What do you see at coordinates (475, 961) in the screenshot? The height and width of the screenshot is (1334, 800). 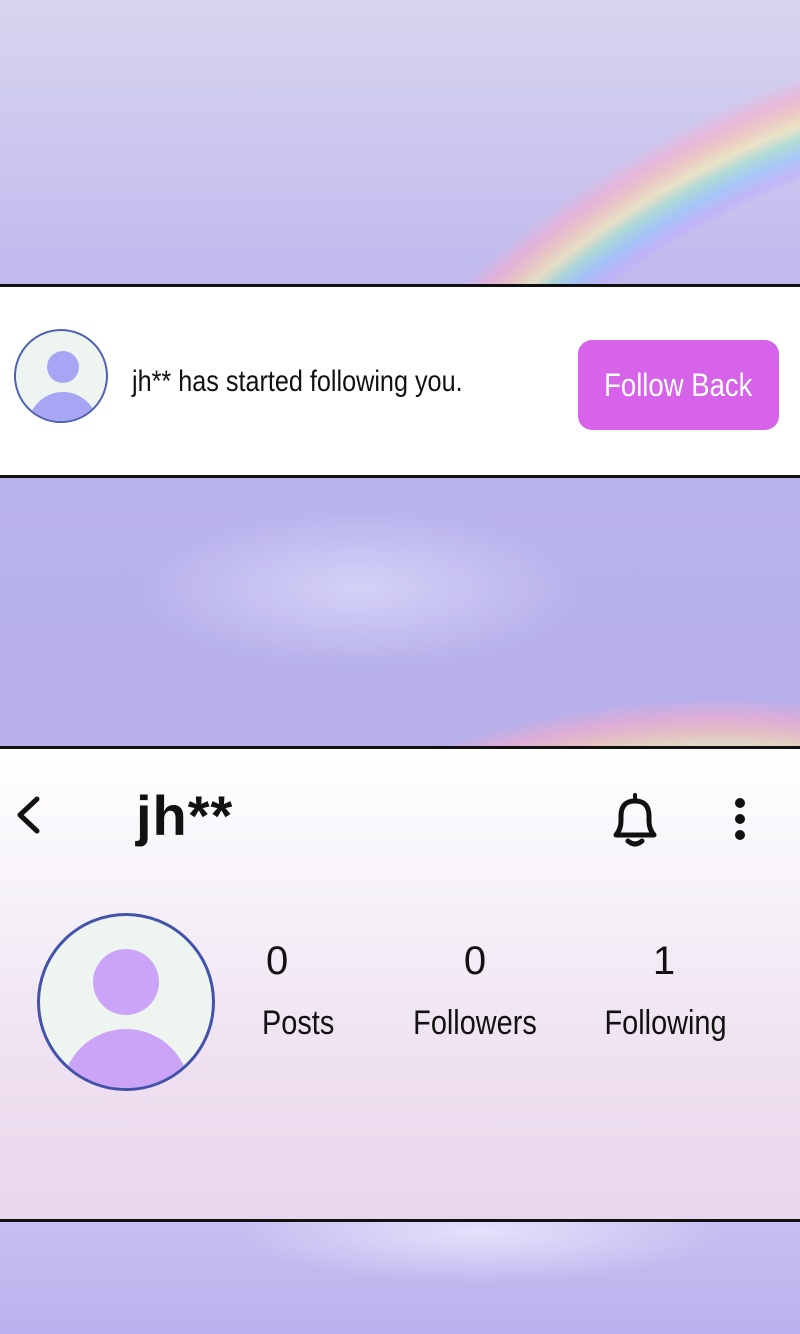 I see `followers-count: 0` at bounding box center [475, 961].